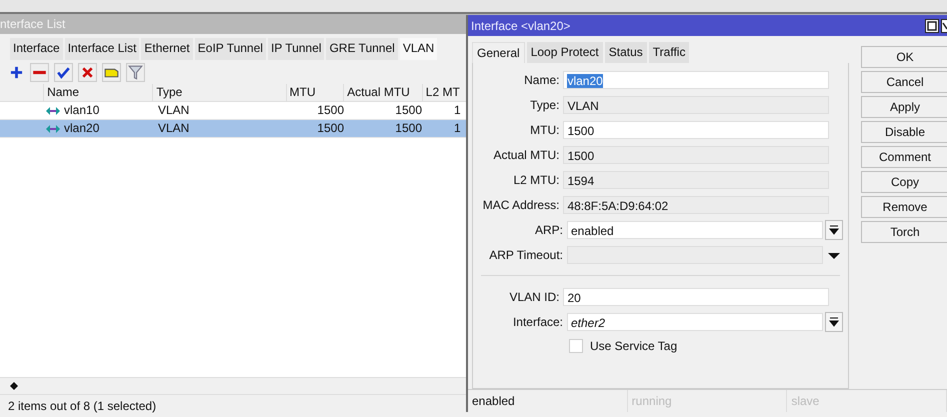  What do you see at coordinates (419, 49) in the screenshot?
I see `tab: VLAN` at bounding box center [419, 49].